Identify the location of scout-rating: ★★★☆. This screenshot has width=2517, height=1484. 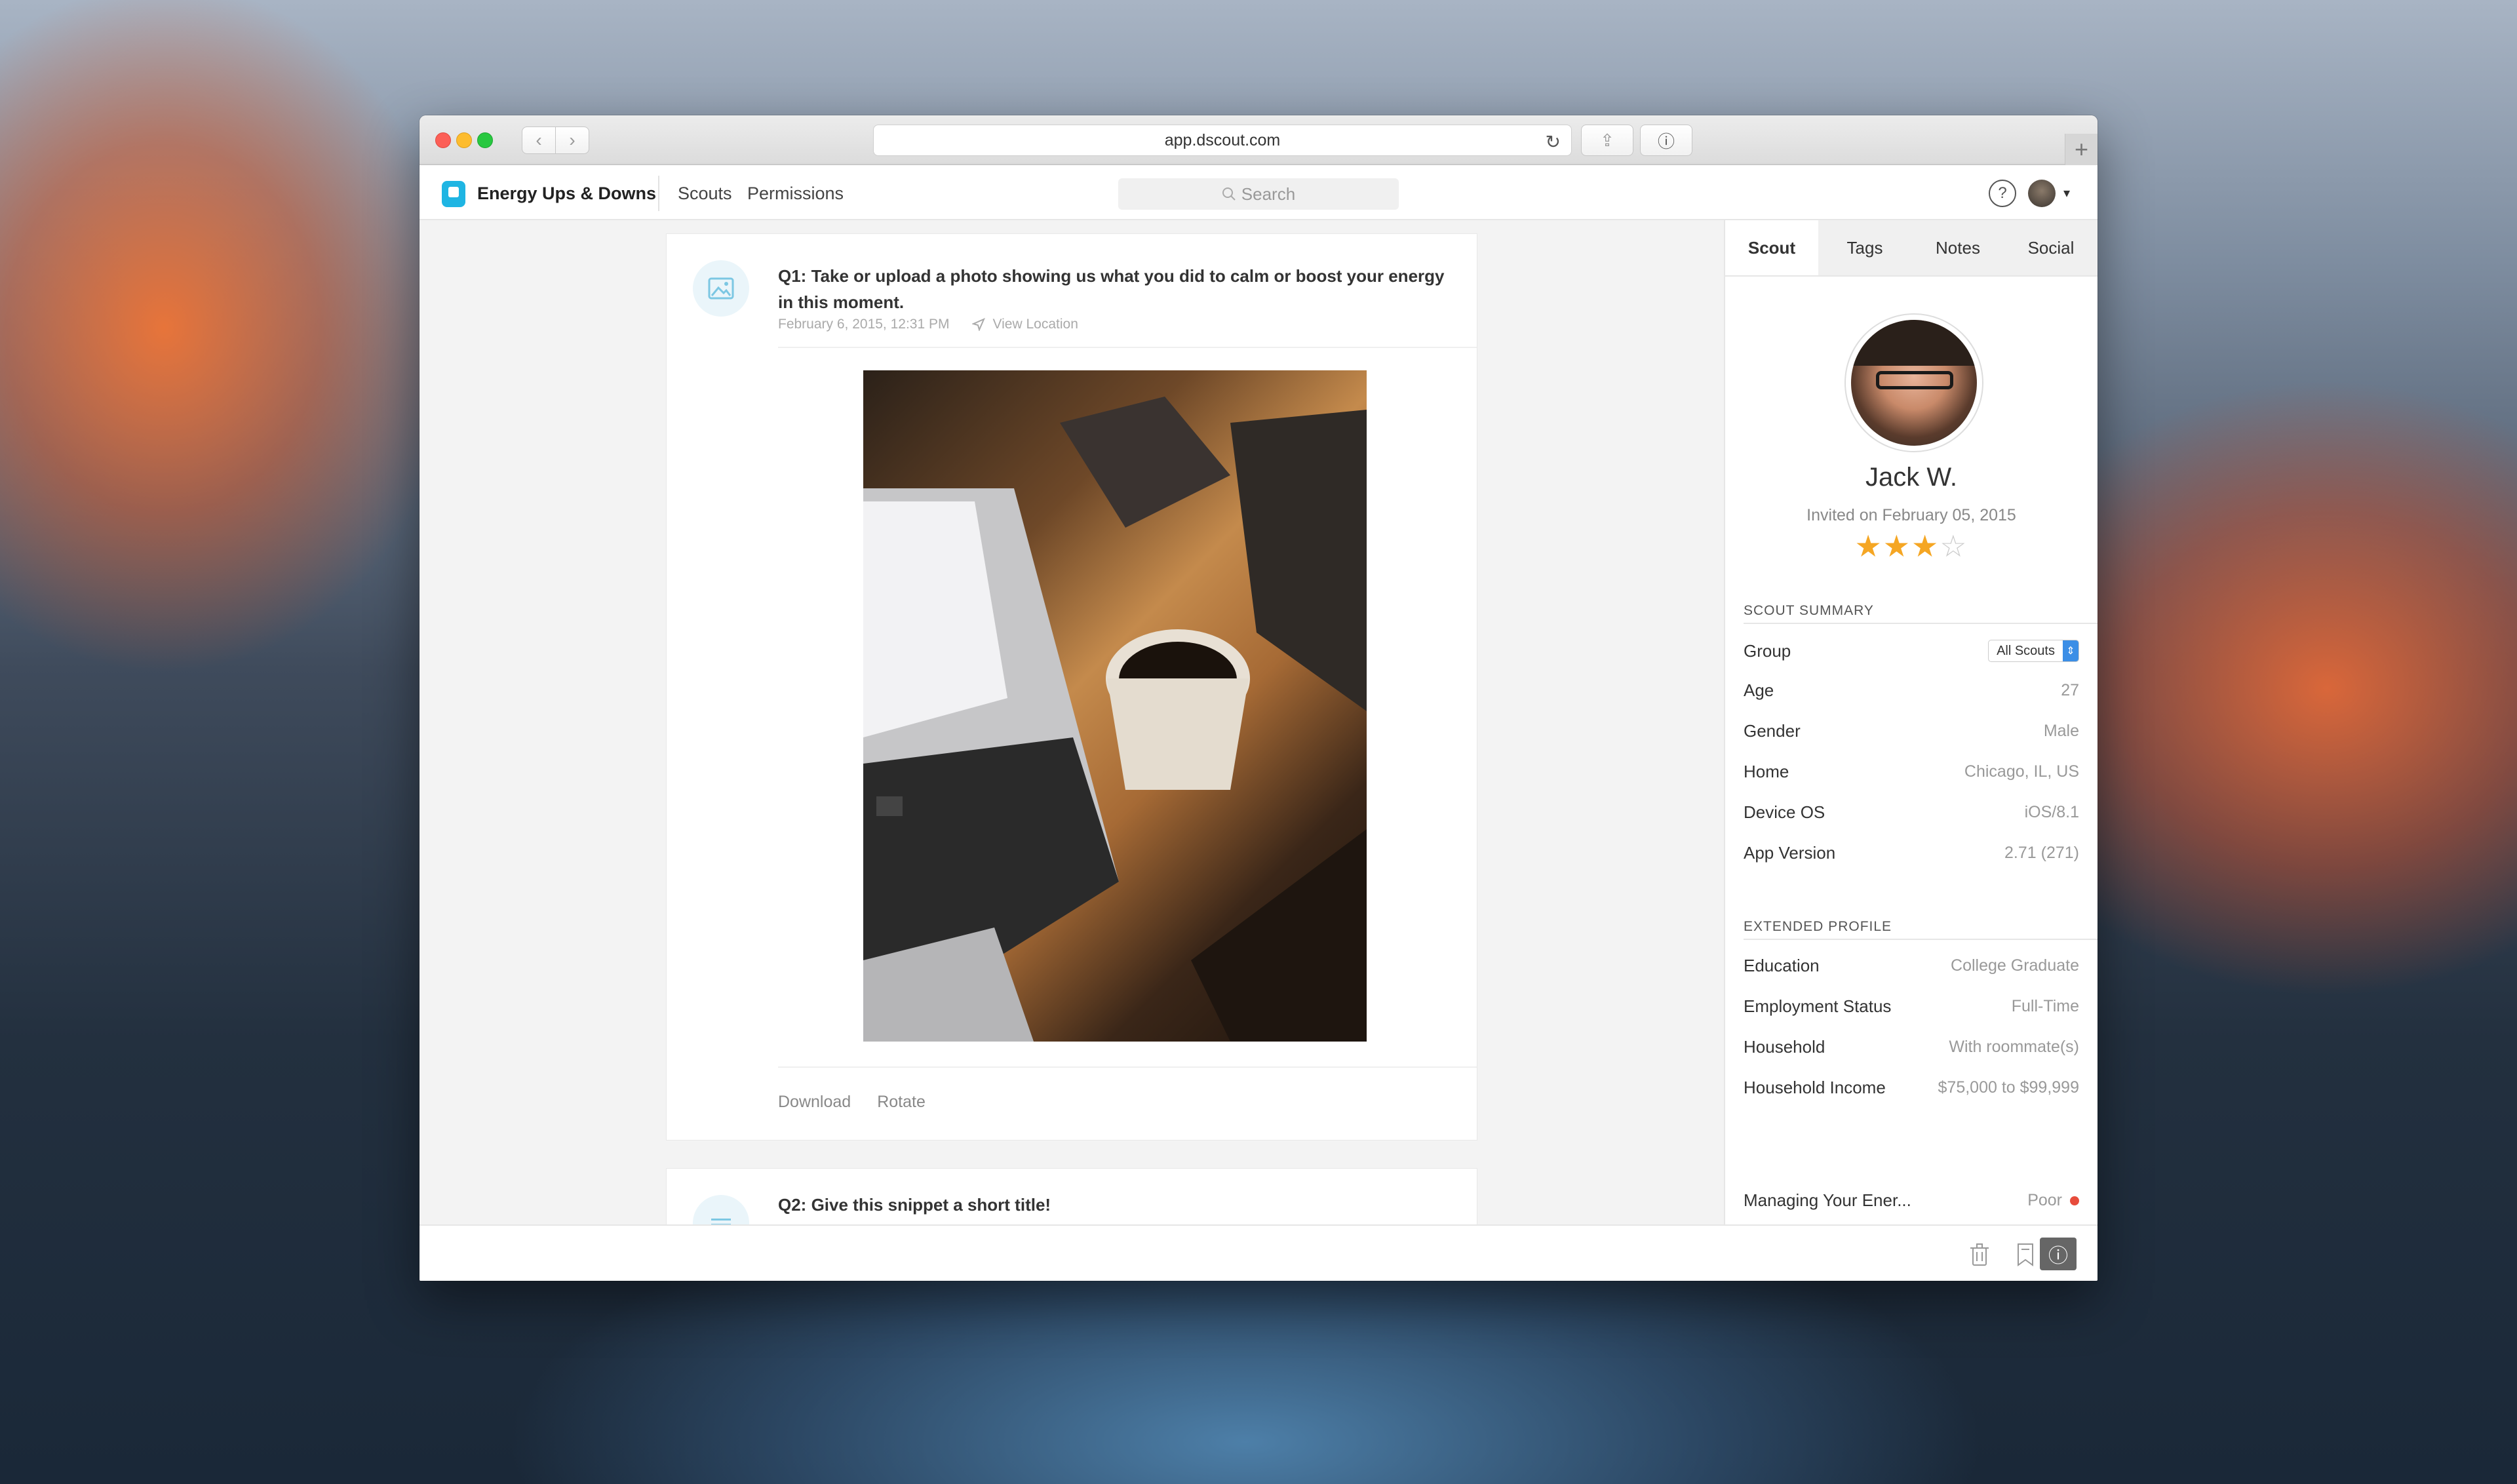
(1911, 546).